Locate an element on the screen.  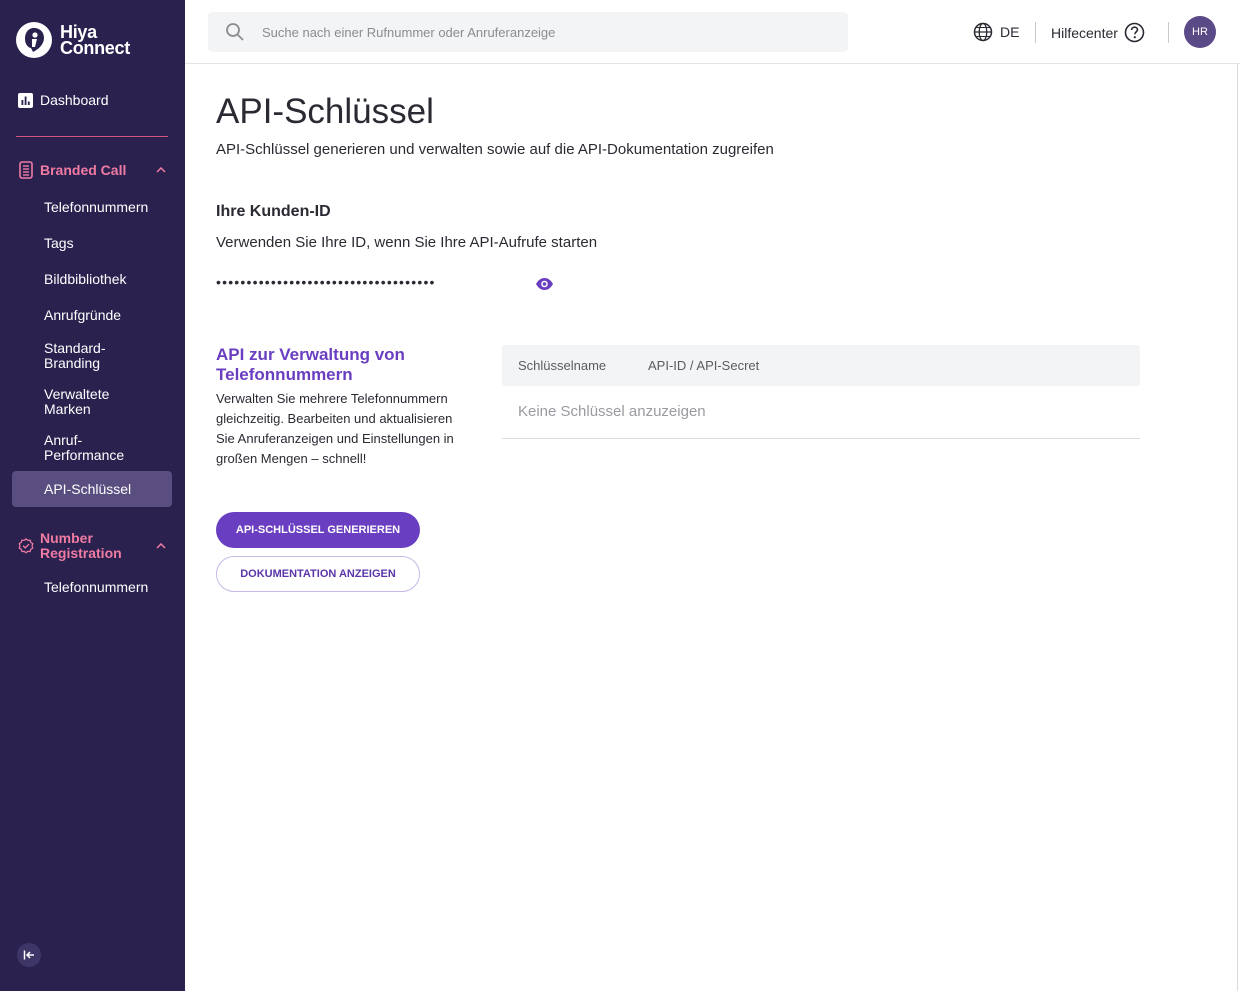
hiya-logo-icon is located at coordinates (34, 40).